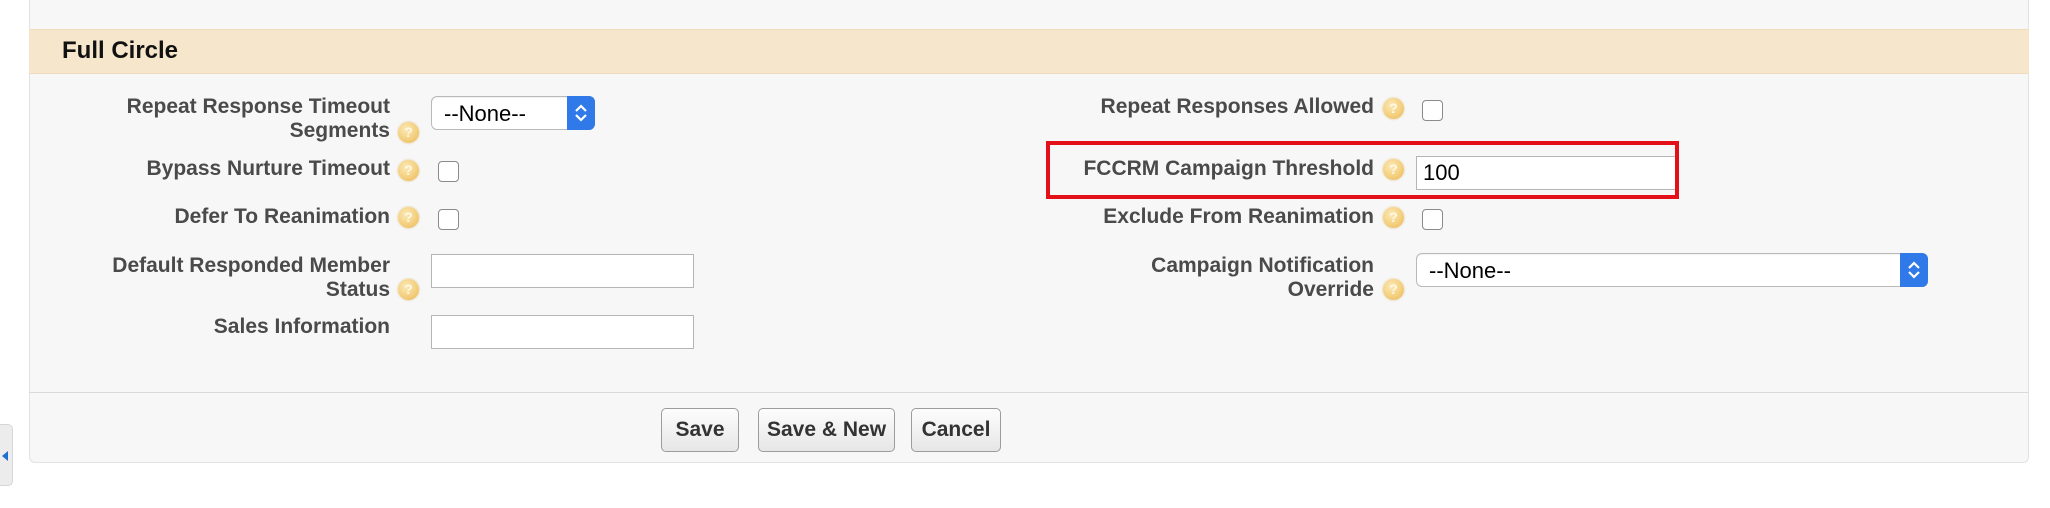 The height and width of the screenshot is (508, 2050). Describe the element at coordinates (258, 118) in the screenshot. I see `repeat-response-timeout-segments-label: Repeat Response Timeout Segments` at that location.